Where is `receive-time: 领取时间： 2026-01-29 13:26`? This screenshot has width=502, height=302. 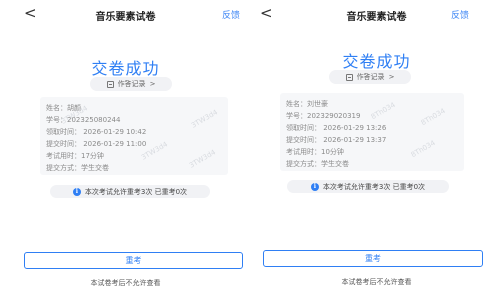
receive-time: 领取时间： 2026-01-29 13:26 is located at coordinates (336, 128).